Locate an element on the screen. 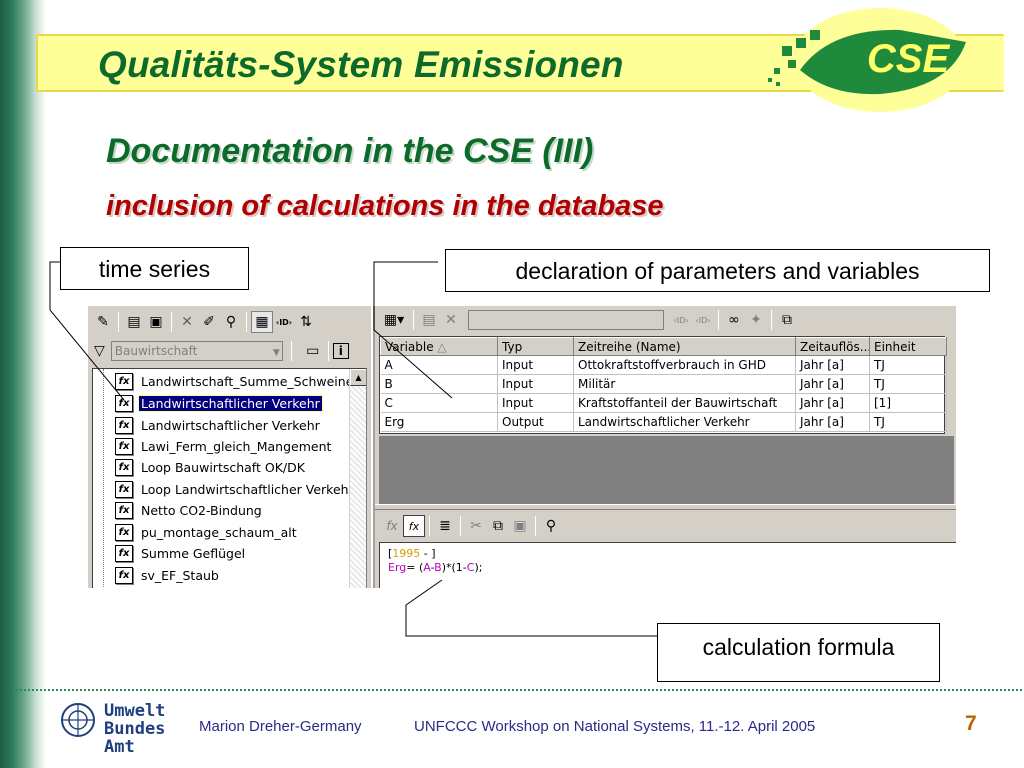 This screenshot has width=1024, height=768. list-format-icon: ≣ is located at coordinates (445, 526).